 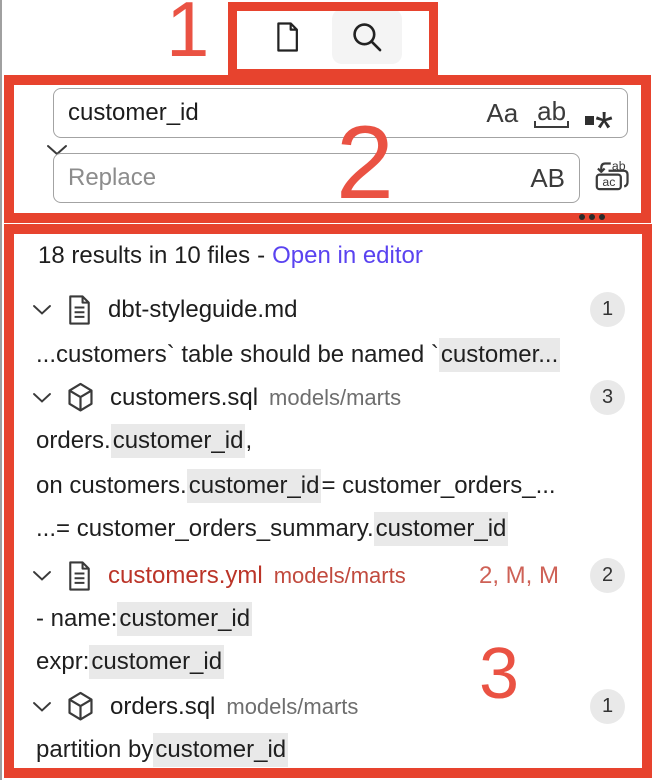 I want to click on results-summary-text: 18 results in 10 files, so click(x=144, y=255).